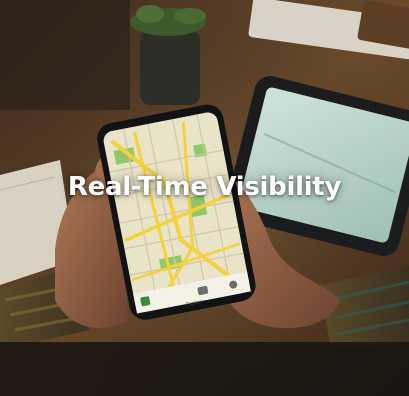 The width and height of the screenshot is (409, 396). Describe the element at coordinates (204, 369) in the screenshot. I see `bottom-dark-band` at that location.